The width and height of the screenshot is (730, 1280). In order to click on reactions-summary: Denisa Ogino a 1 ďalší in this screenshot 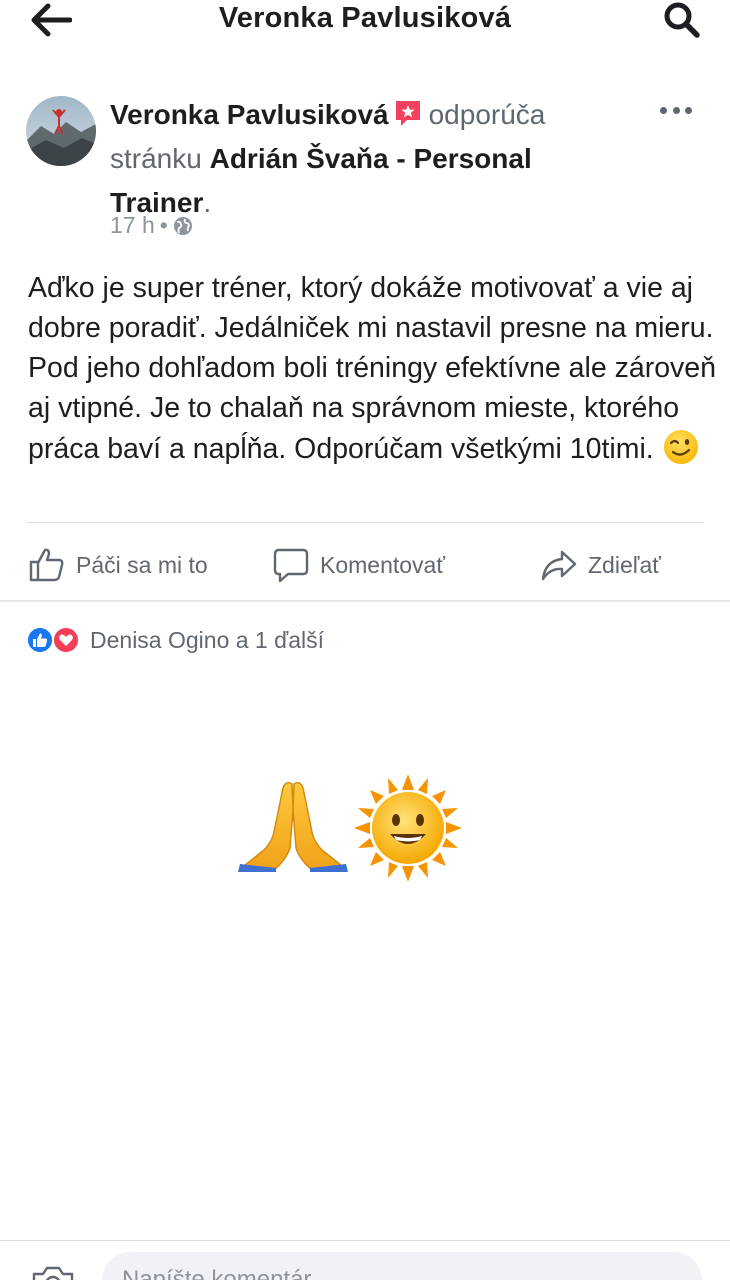, I will do `click(175, 640)`.